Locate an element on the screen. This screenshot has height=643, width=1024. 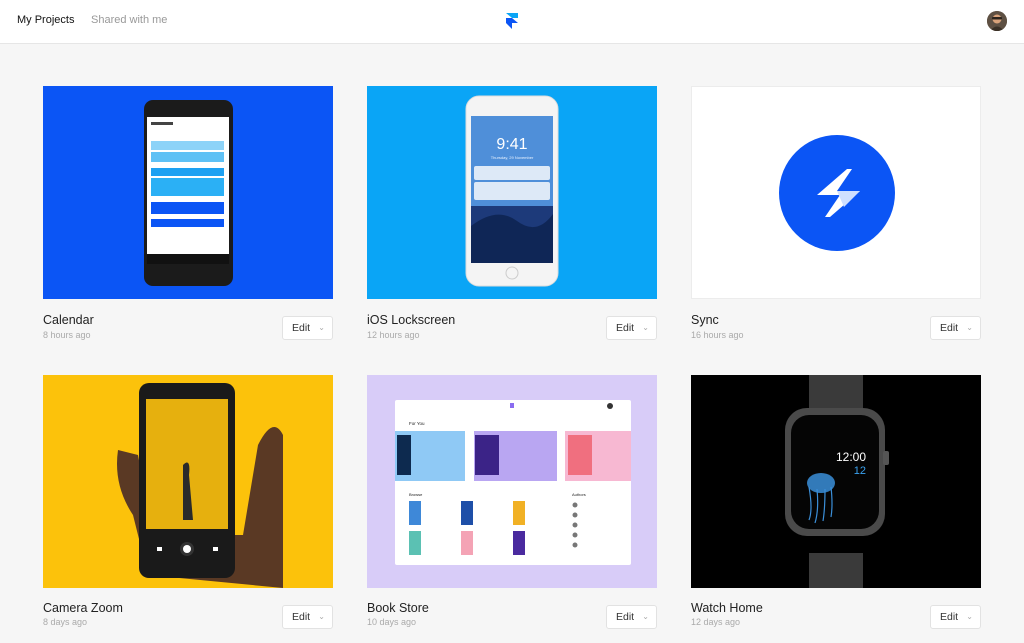
watch-thumbnail-art: 12:00 12 is located at coordinates (837, 481).